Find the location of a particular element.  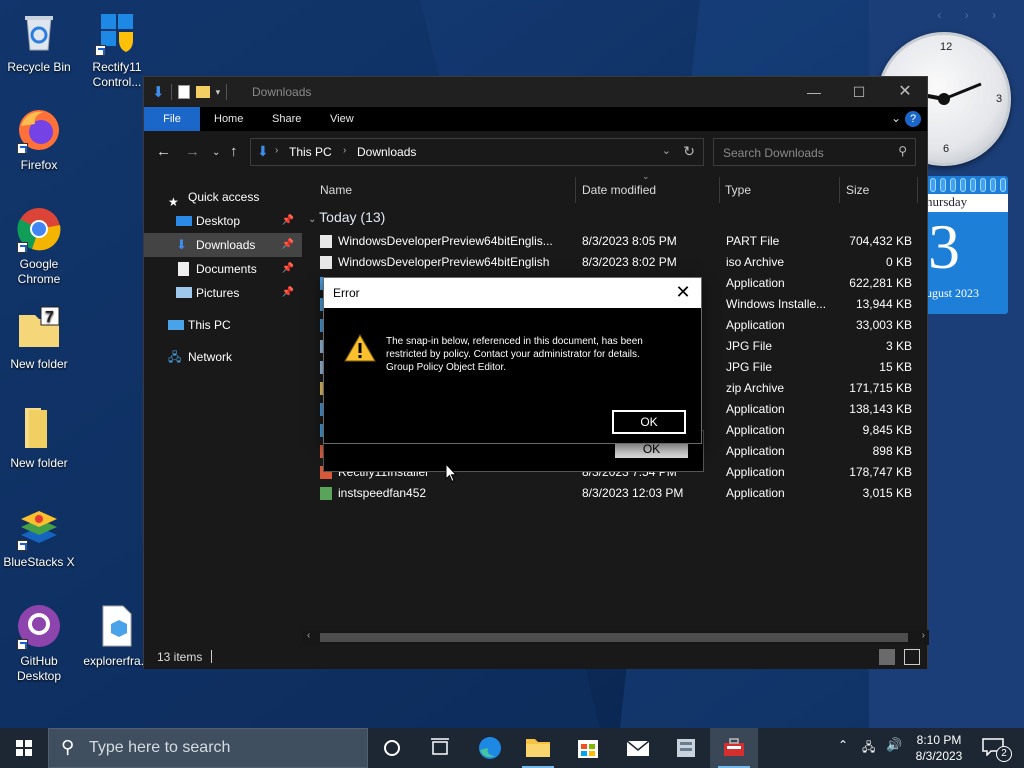

back-arrow-icon: ← is located at coordinates (163, 151).